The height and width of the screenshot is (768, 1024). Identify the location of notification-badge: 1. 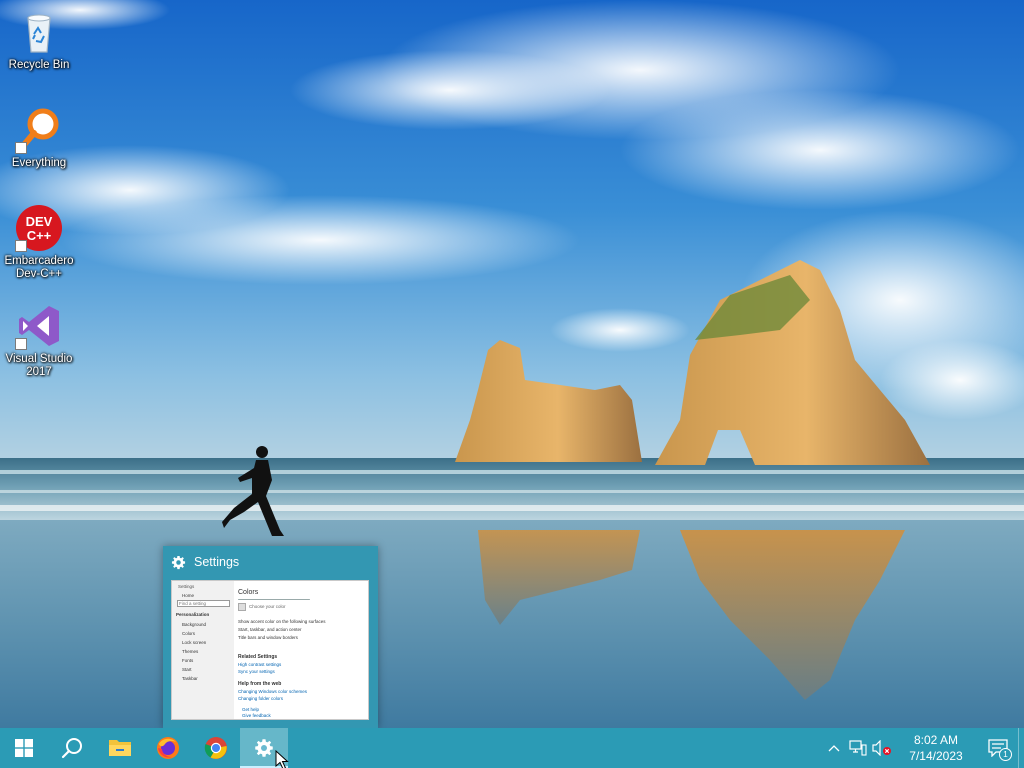
(1005, 754).